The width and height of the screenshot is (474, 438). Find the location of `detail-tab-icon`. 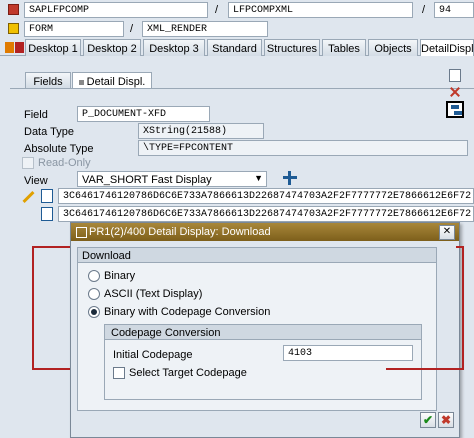

detail-tab-icon is located at coordinates (81, 82).